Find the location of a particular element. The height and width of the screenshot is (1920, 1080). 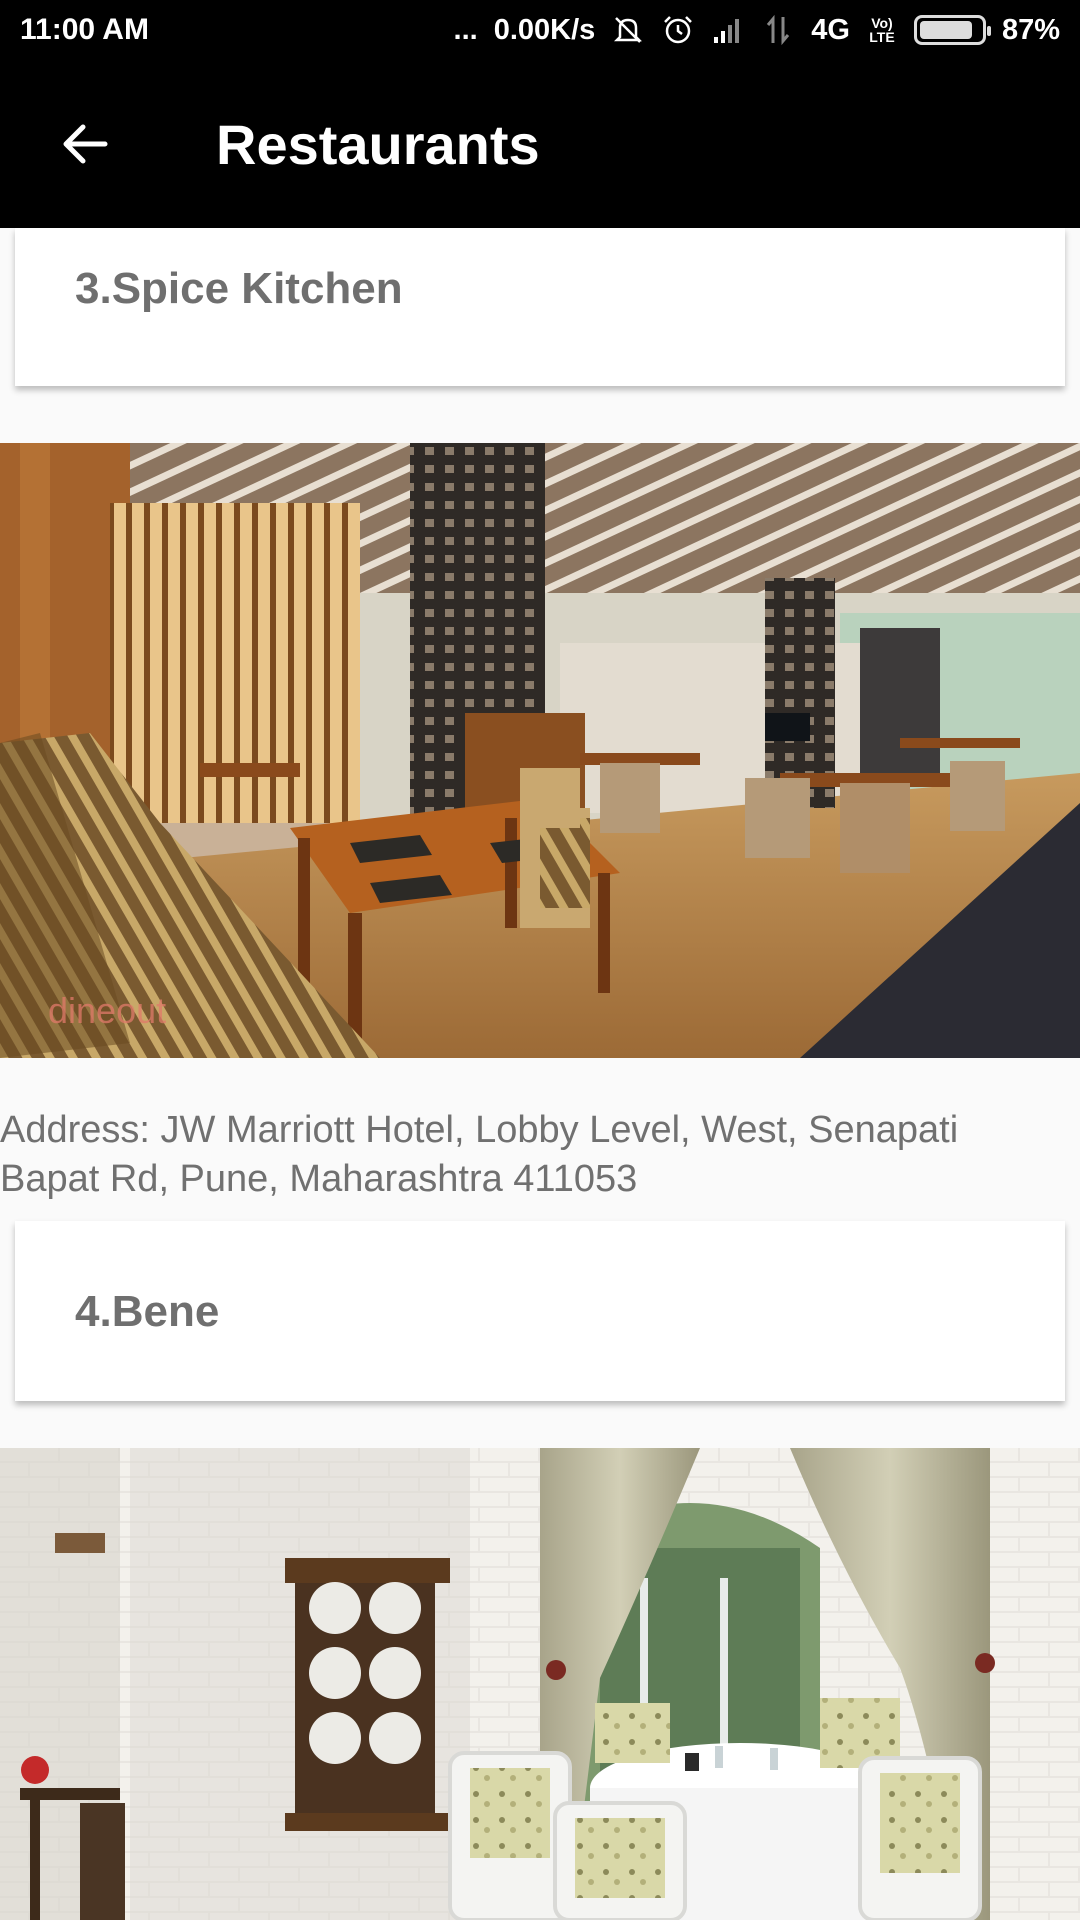

data-icon is located at coordinates (778, 30).